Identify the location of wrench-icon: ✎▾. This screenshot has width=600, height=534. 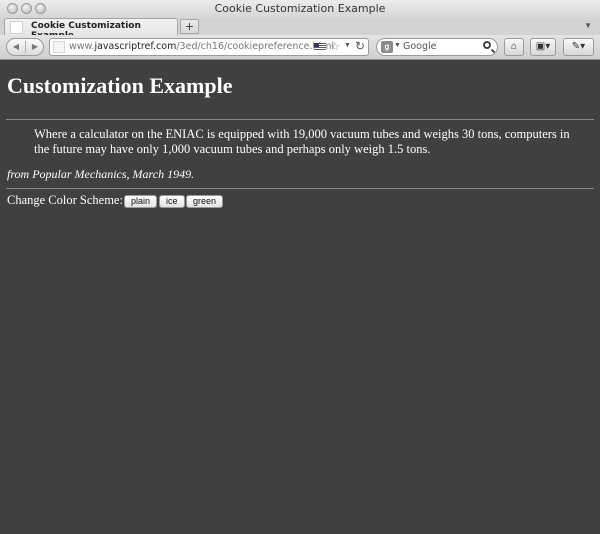
(578, 46).